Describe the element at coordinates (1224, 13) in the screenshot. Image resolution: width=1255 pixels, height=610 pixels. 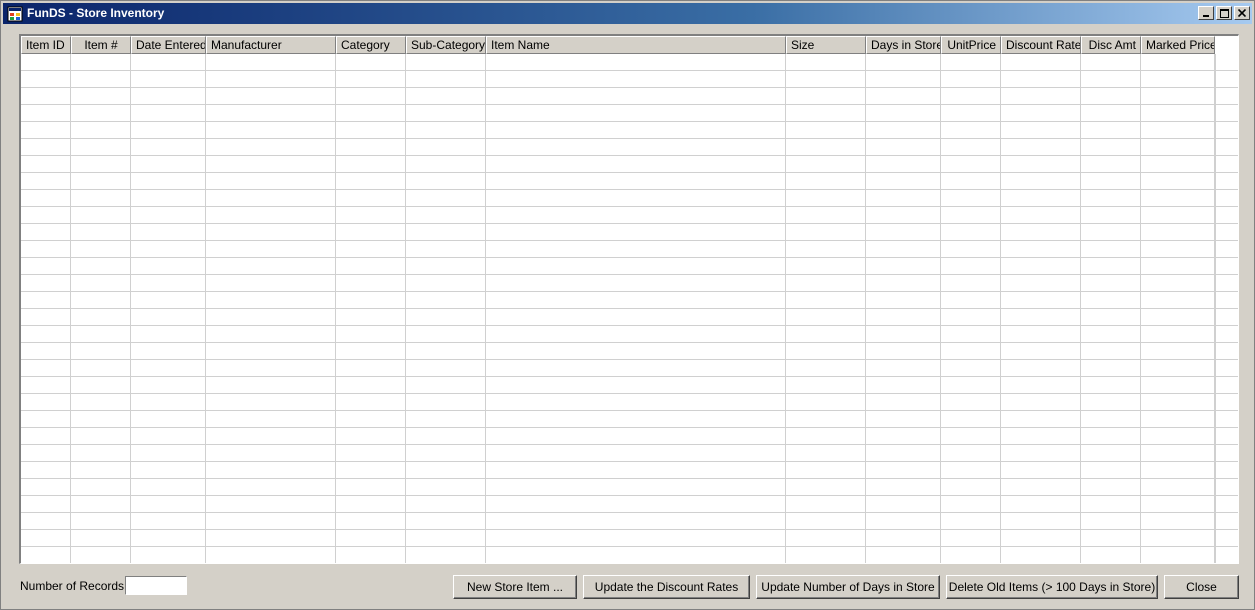
I see `maximize-button` at that location.